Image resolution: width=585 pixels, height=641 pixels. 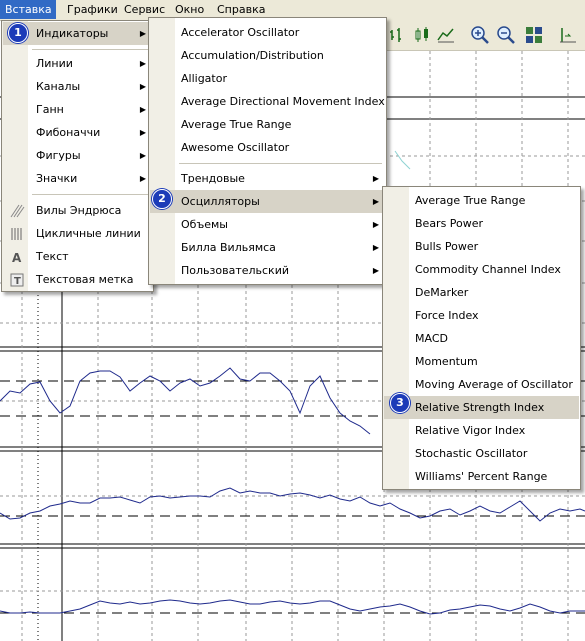 What do you see at coordinates (481, 315) in the screenshot?
I see `menu-item-force-index: Force Index` at bounding box center [481, 315].